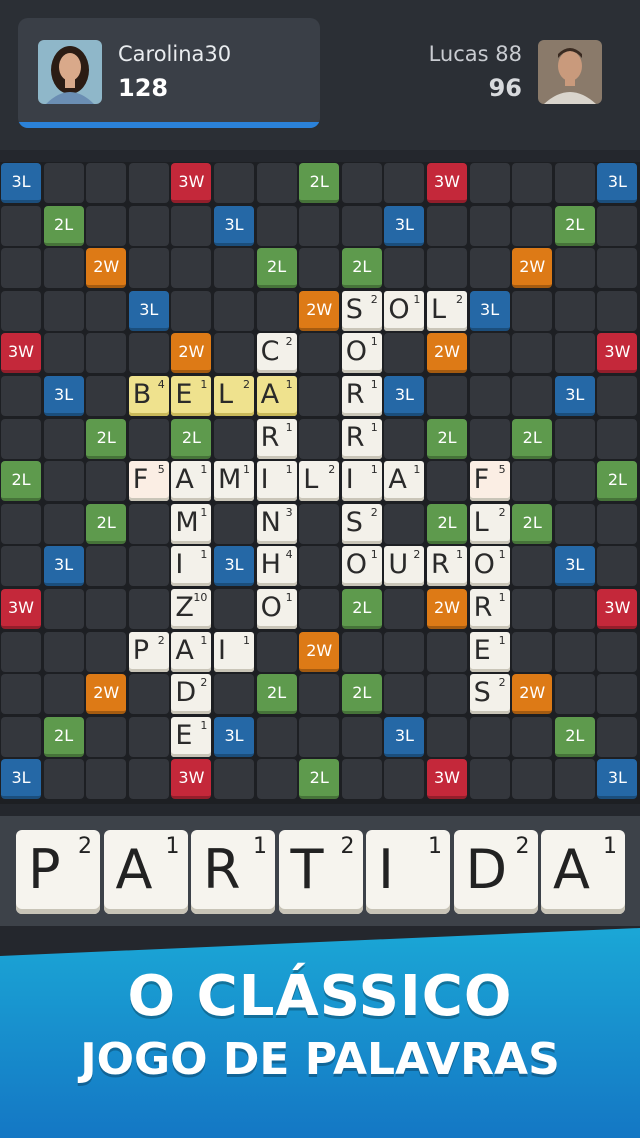  I want to click on board-tile: B4, so click(148, 396).